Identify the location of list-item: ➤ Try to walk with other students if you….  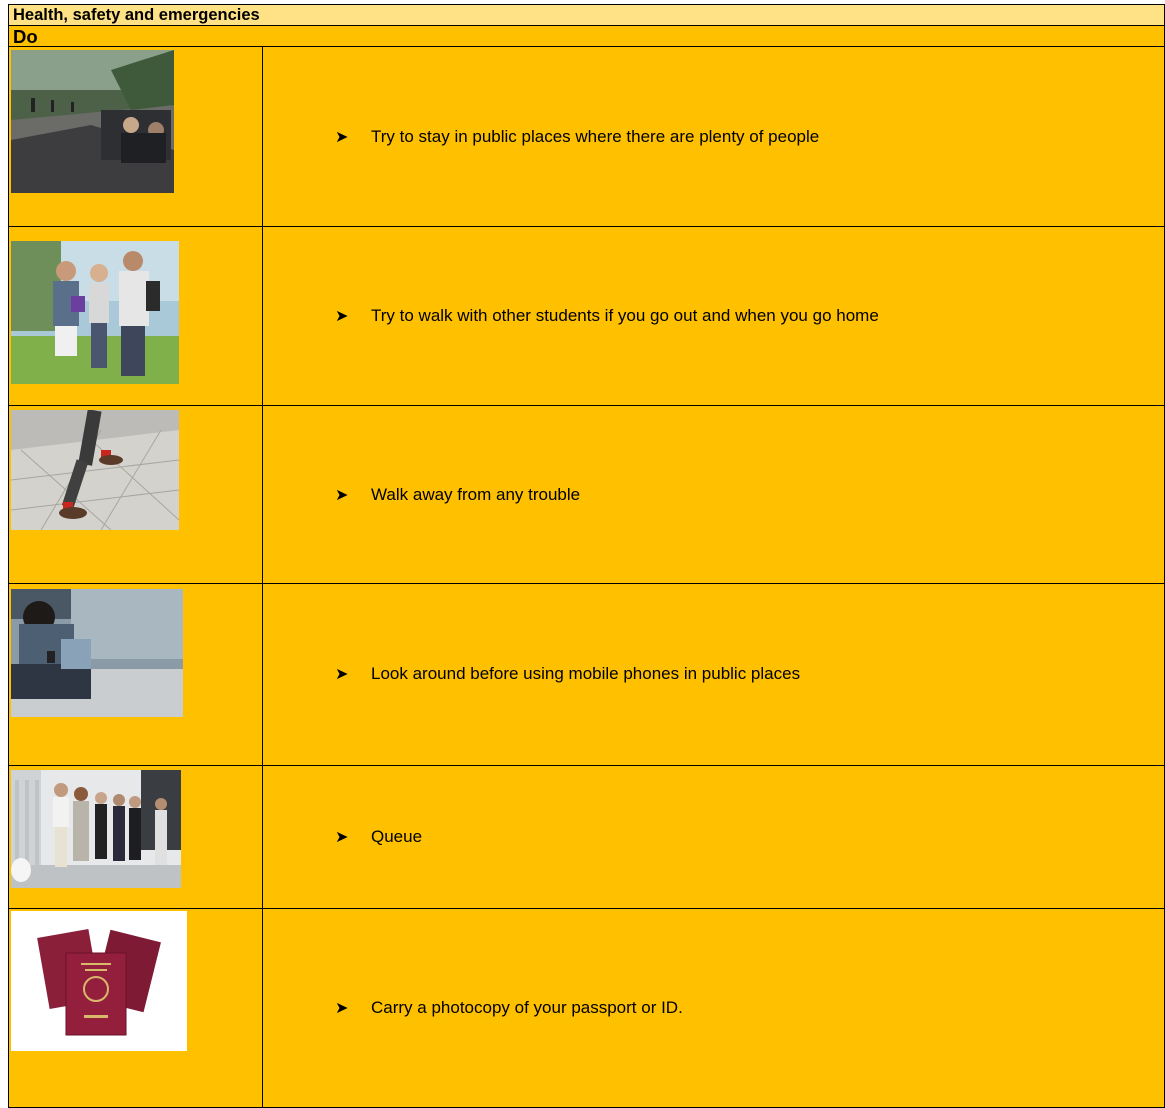
(713, 316).